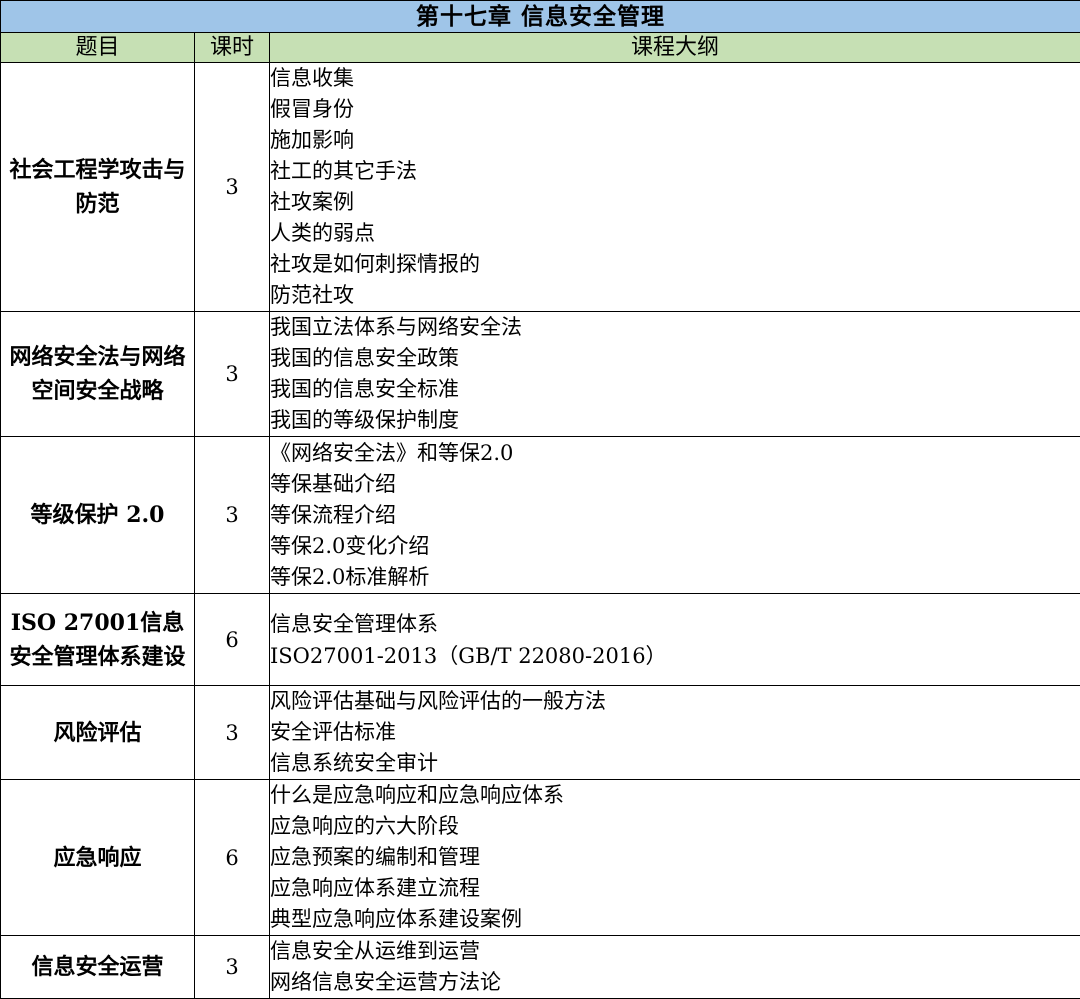 This screenshot has height=999, width=1080. I want to click on outline-item: 等保2.0变化介绍, so click(350, 545).